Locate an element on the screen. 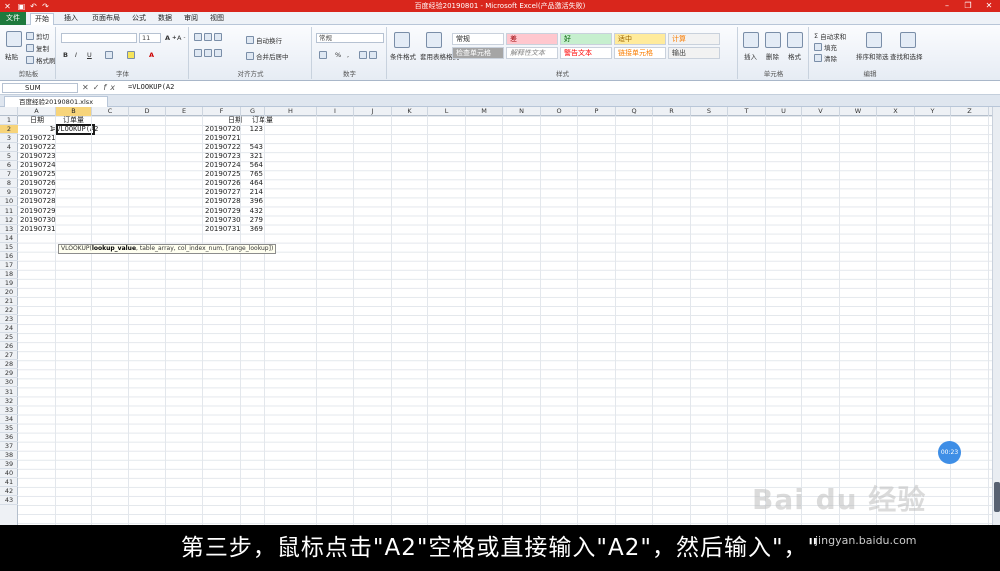 Image resolution: width=1000 pixels, height=571 pixels. row-header-29: 29 is located at coordinates (9, 374).